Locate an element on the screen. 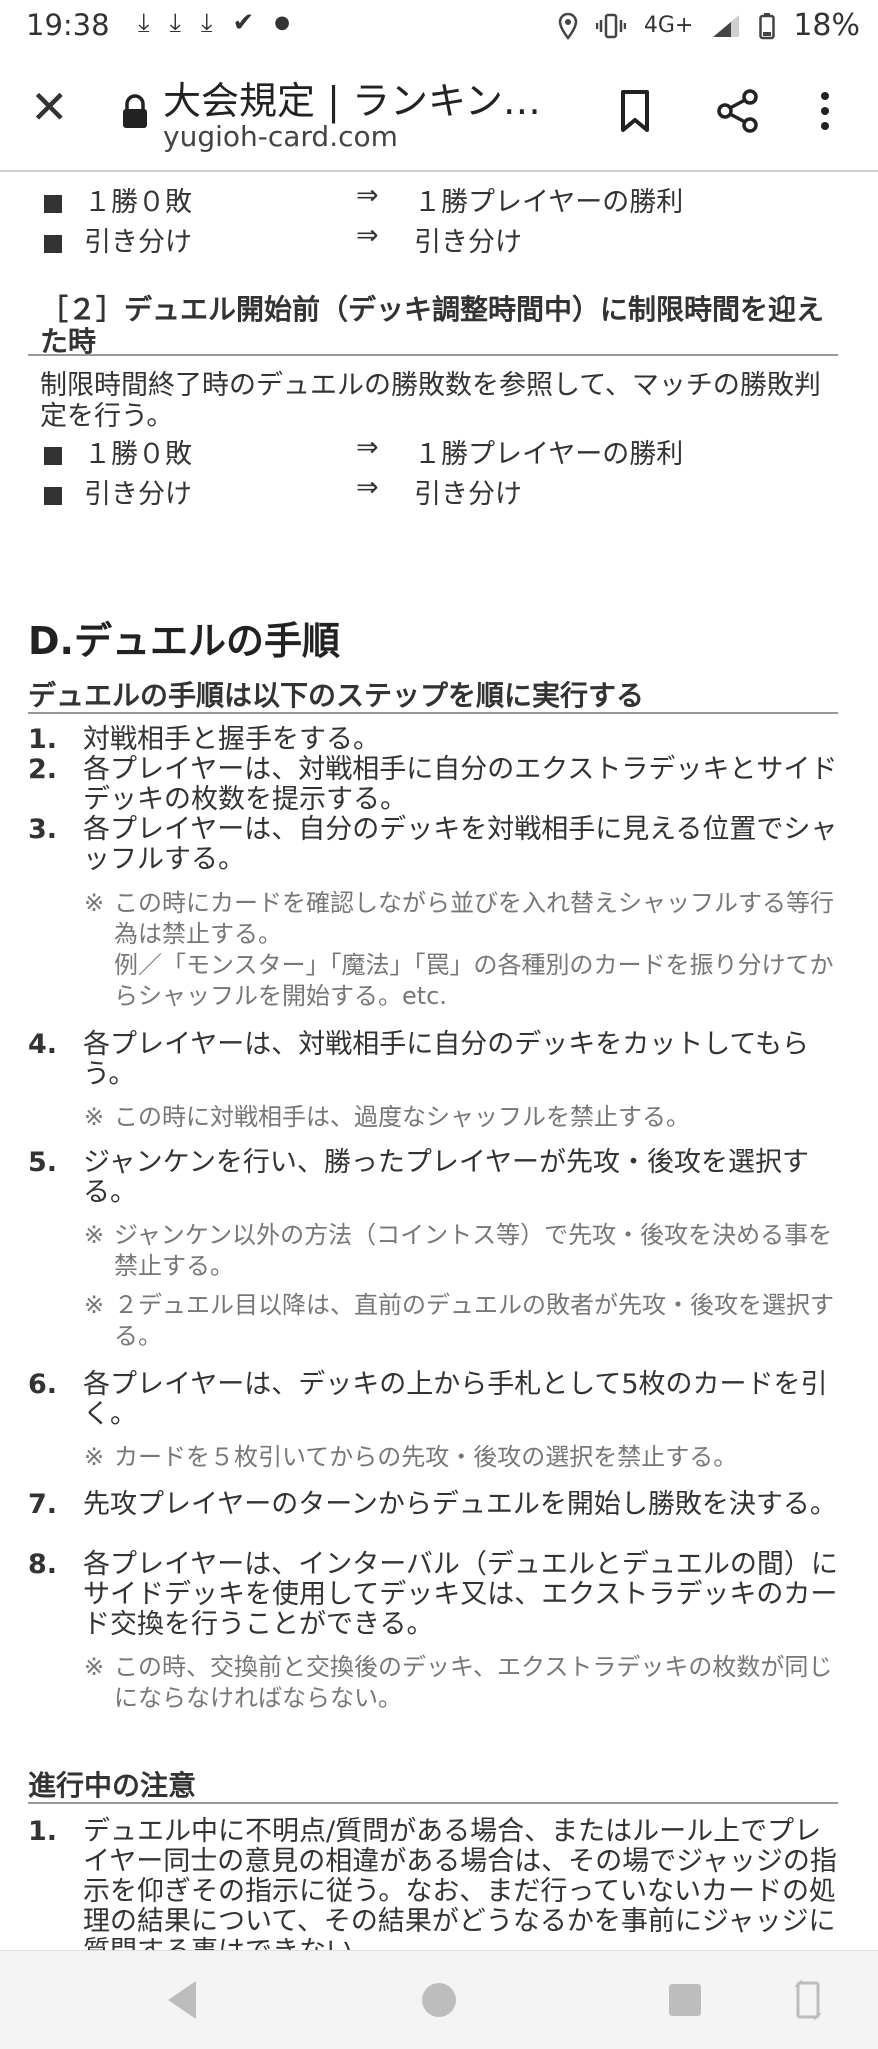 The image size is (878, 2049). step-text: 各プレイヤーは、対戦相手に自分のデッキをカットしてもらう。 is located at coordinates (446, 1059).